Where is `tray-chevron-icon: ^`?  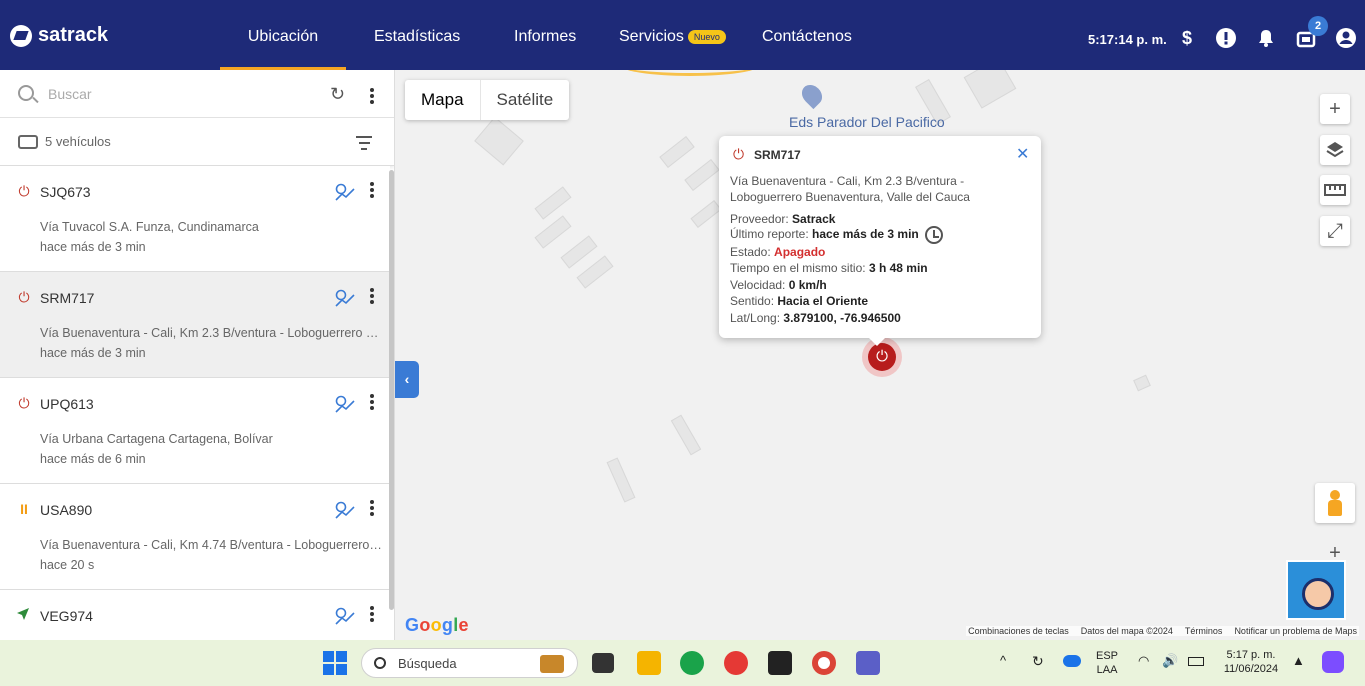 tray-chevron-icon: ^ is located at coordinates (1003, 661).